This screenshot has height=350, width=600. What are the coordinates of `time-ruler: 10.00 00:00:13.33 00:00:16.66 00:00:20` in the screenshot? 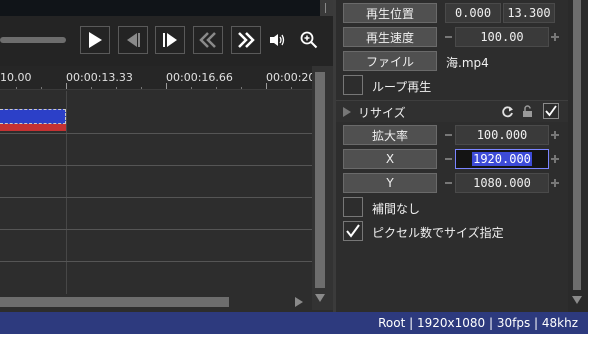 It's located at (156, 78).